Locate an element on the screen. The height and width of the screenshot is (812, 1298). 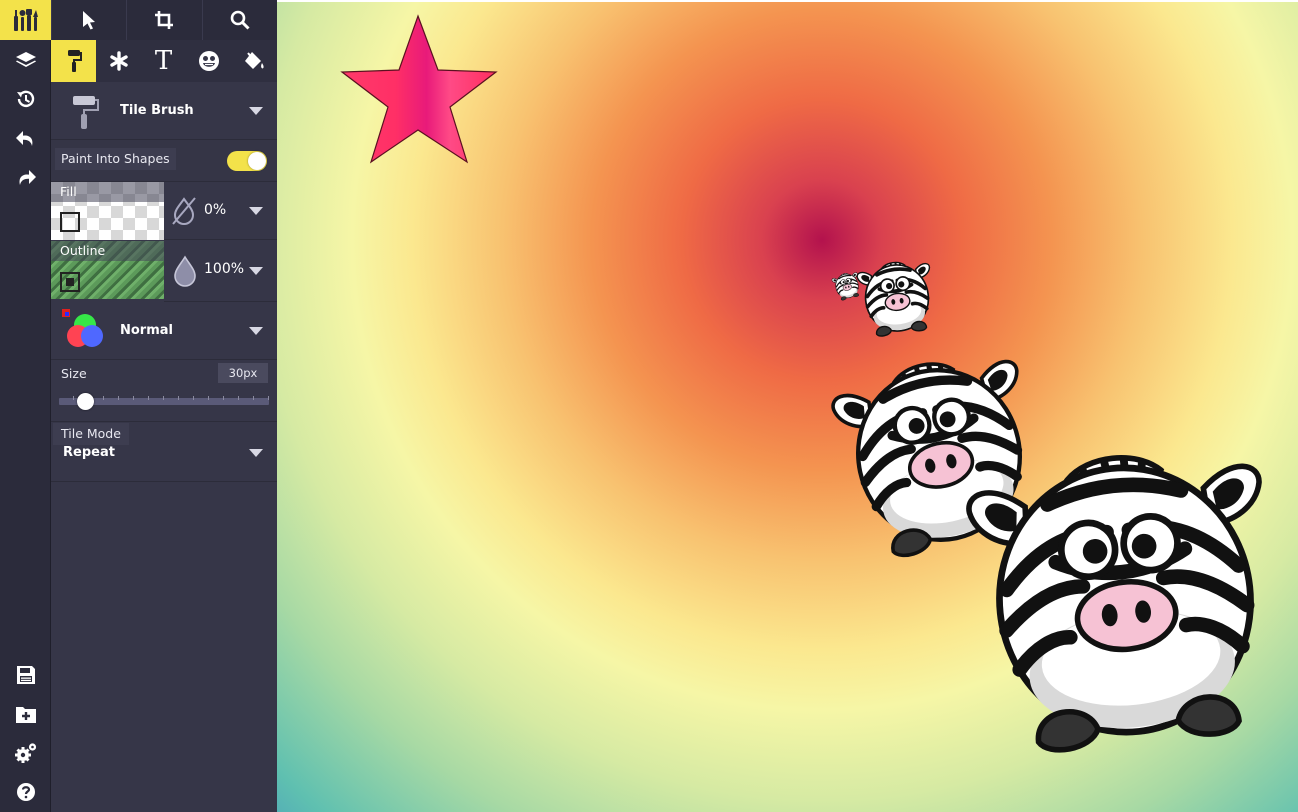
paint-into-shapes-row: Paint Into Shapes is located at coordinates (164, 161).